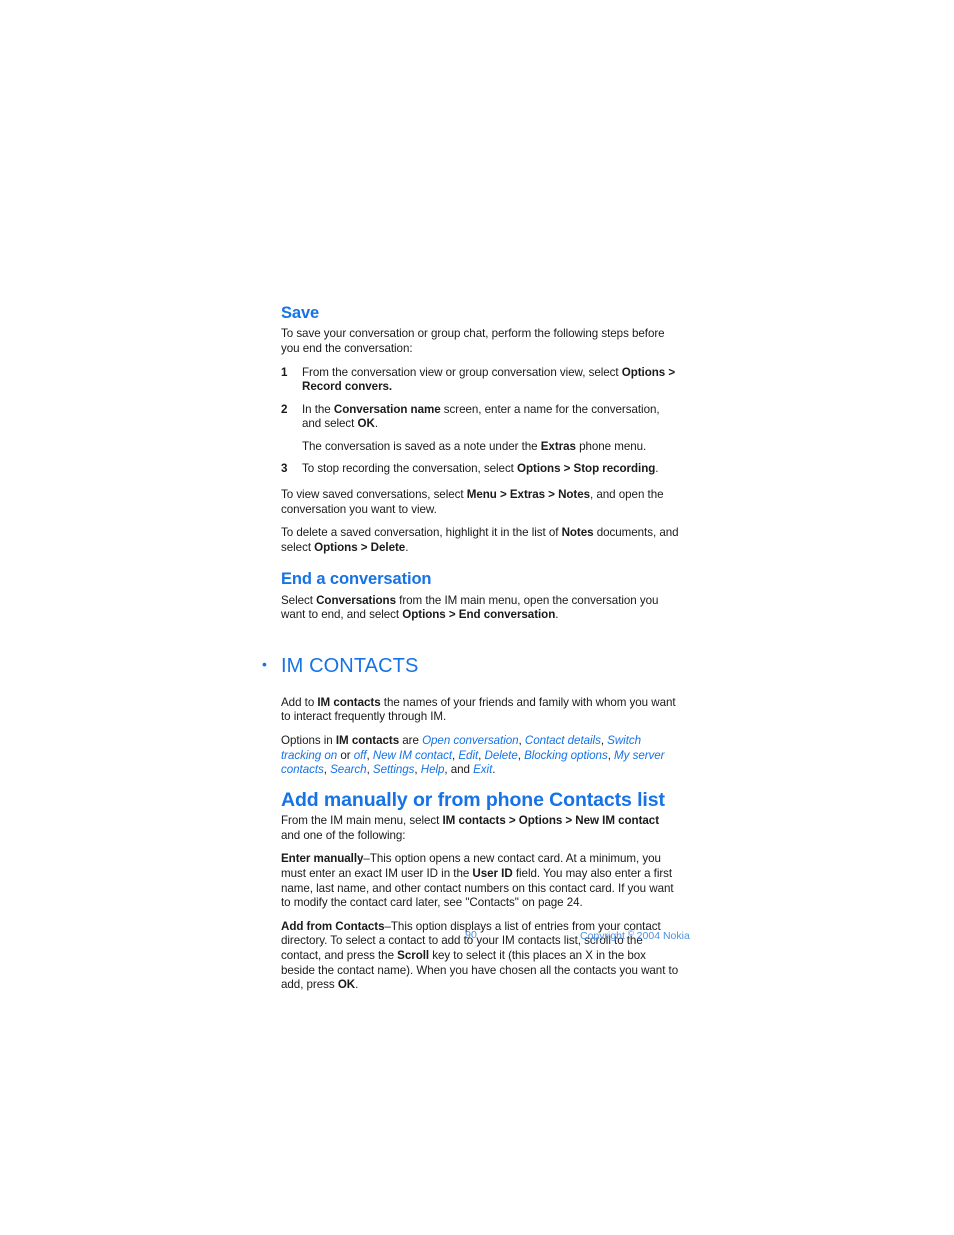 This screenshot has width=954, height=1235. I want to click on text-part: or, so click(345, 755).